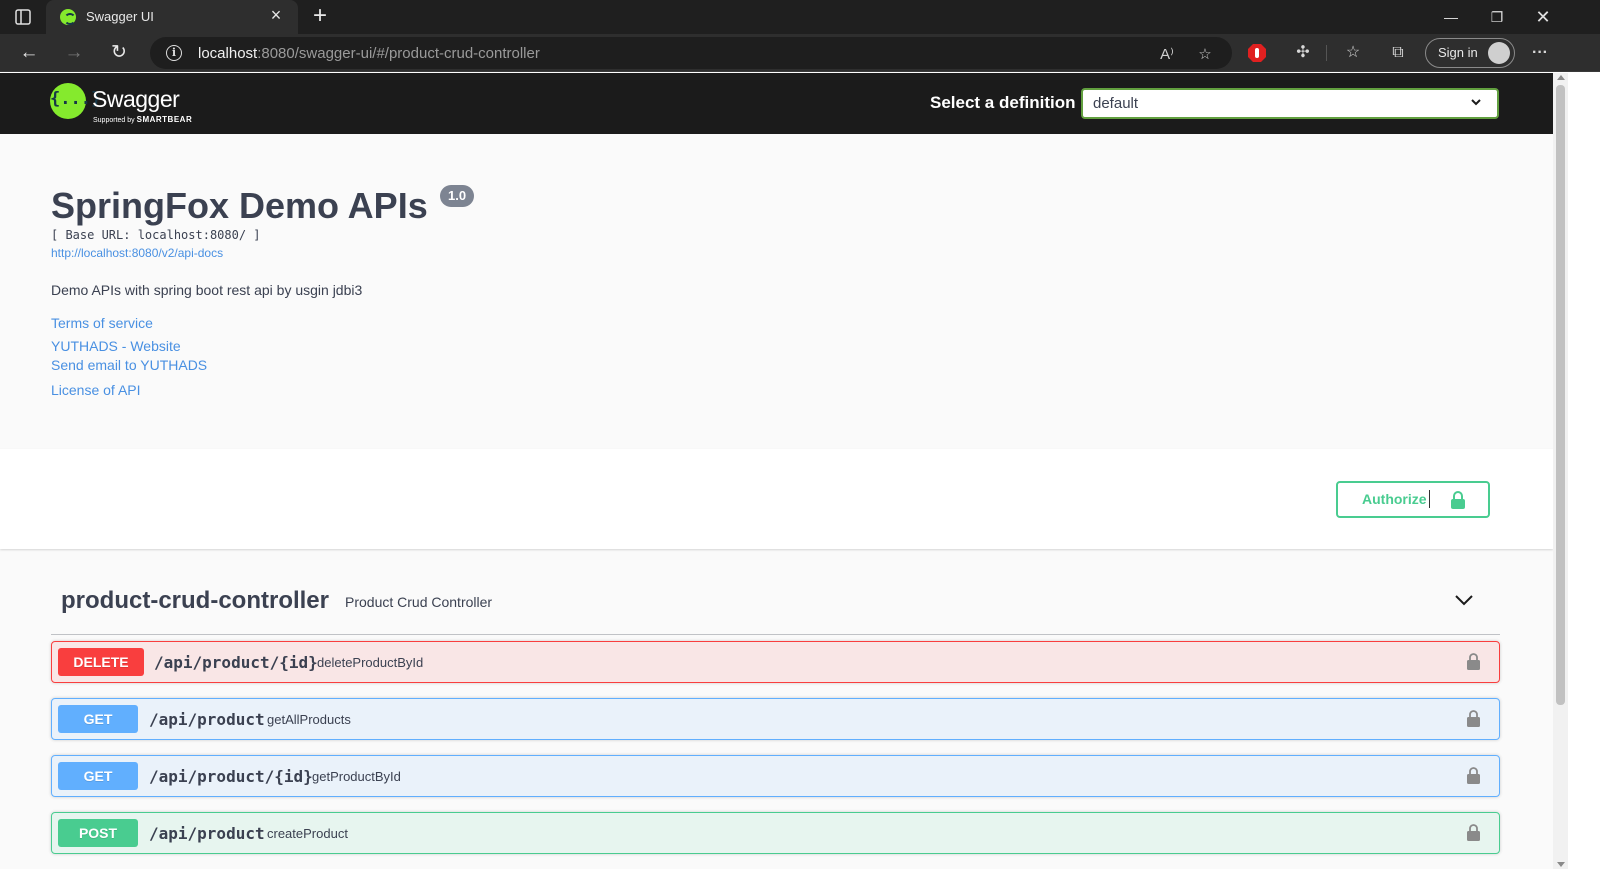 This screenshot has height=869, width=1600. What do you see at coordinates (96, 390) in the screenshot?
I see `license-link: License of API` at bounding box center [96, 390].